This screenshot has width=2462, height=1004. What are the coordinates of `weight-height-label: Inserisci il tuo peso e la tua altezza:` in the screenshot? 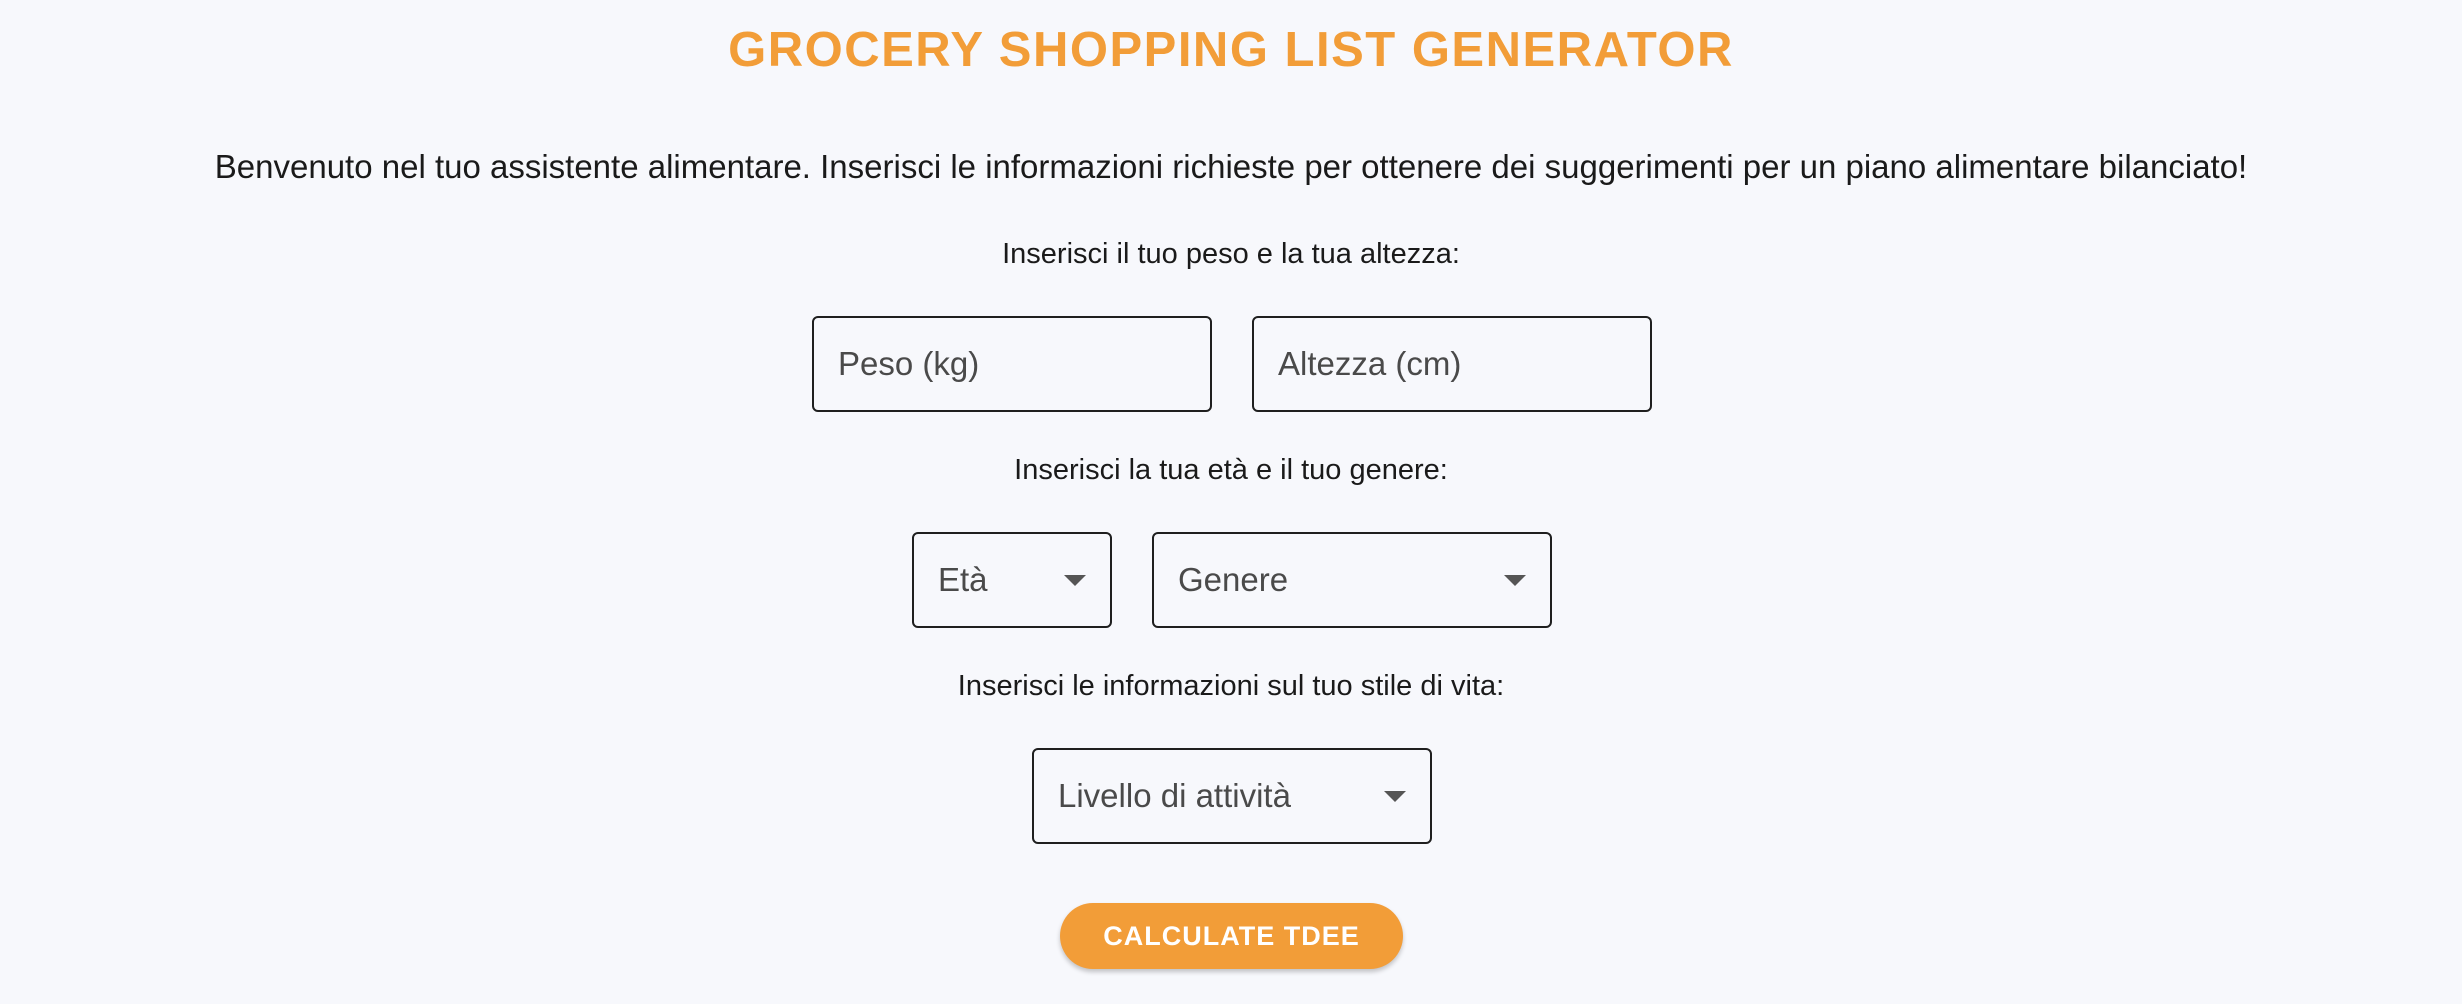 It's located at (1231, 254).